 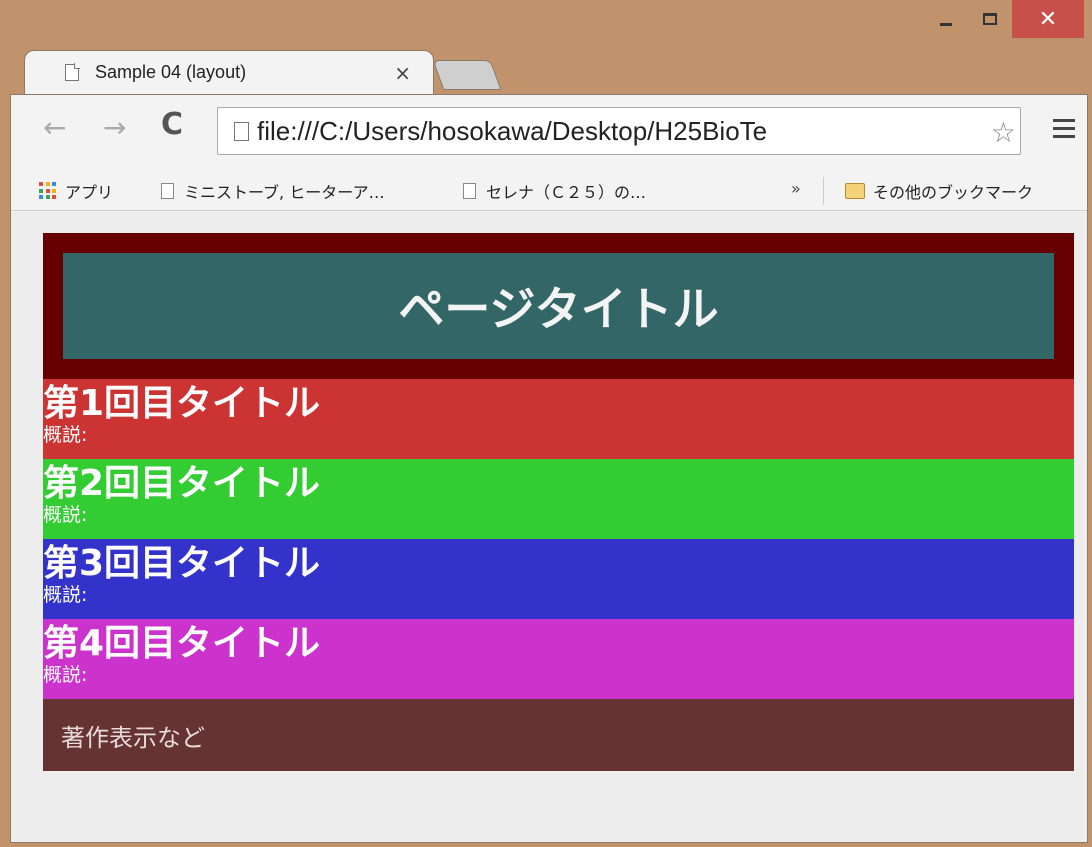 I want to click on page-title: ページタイトル, so click(x=558, y=309).